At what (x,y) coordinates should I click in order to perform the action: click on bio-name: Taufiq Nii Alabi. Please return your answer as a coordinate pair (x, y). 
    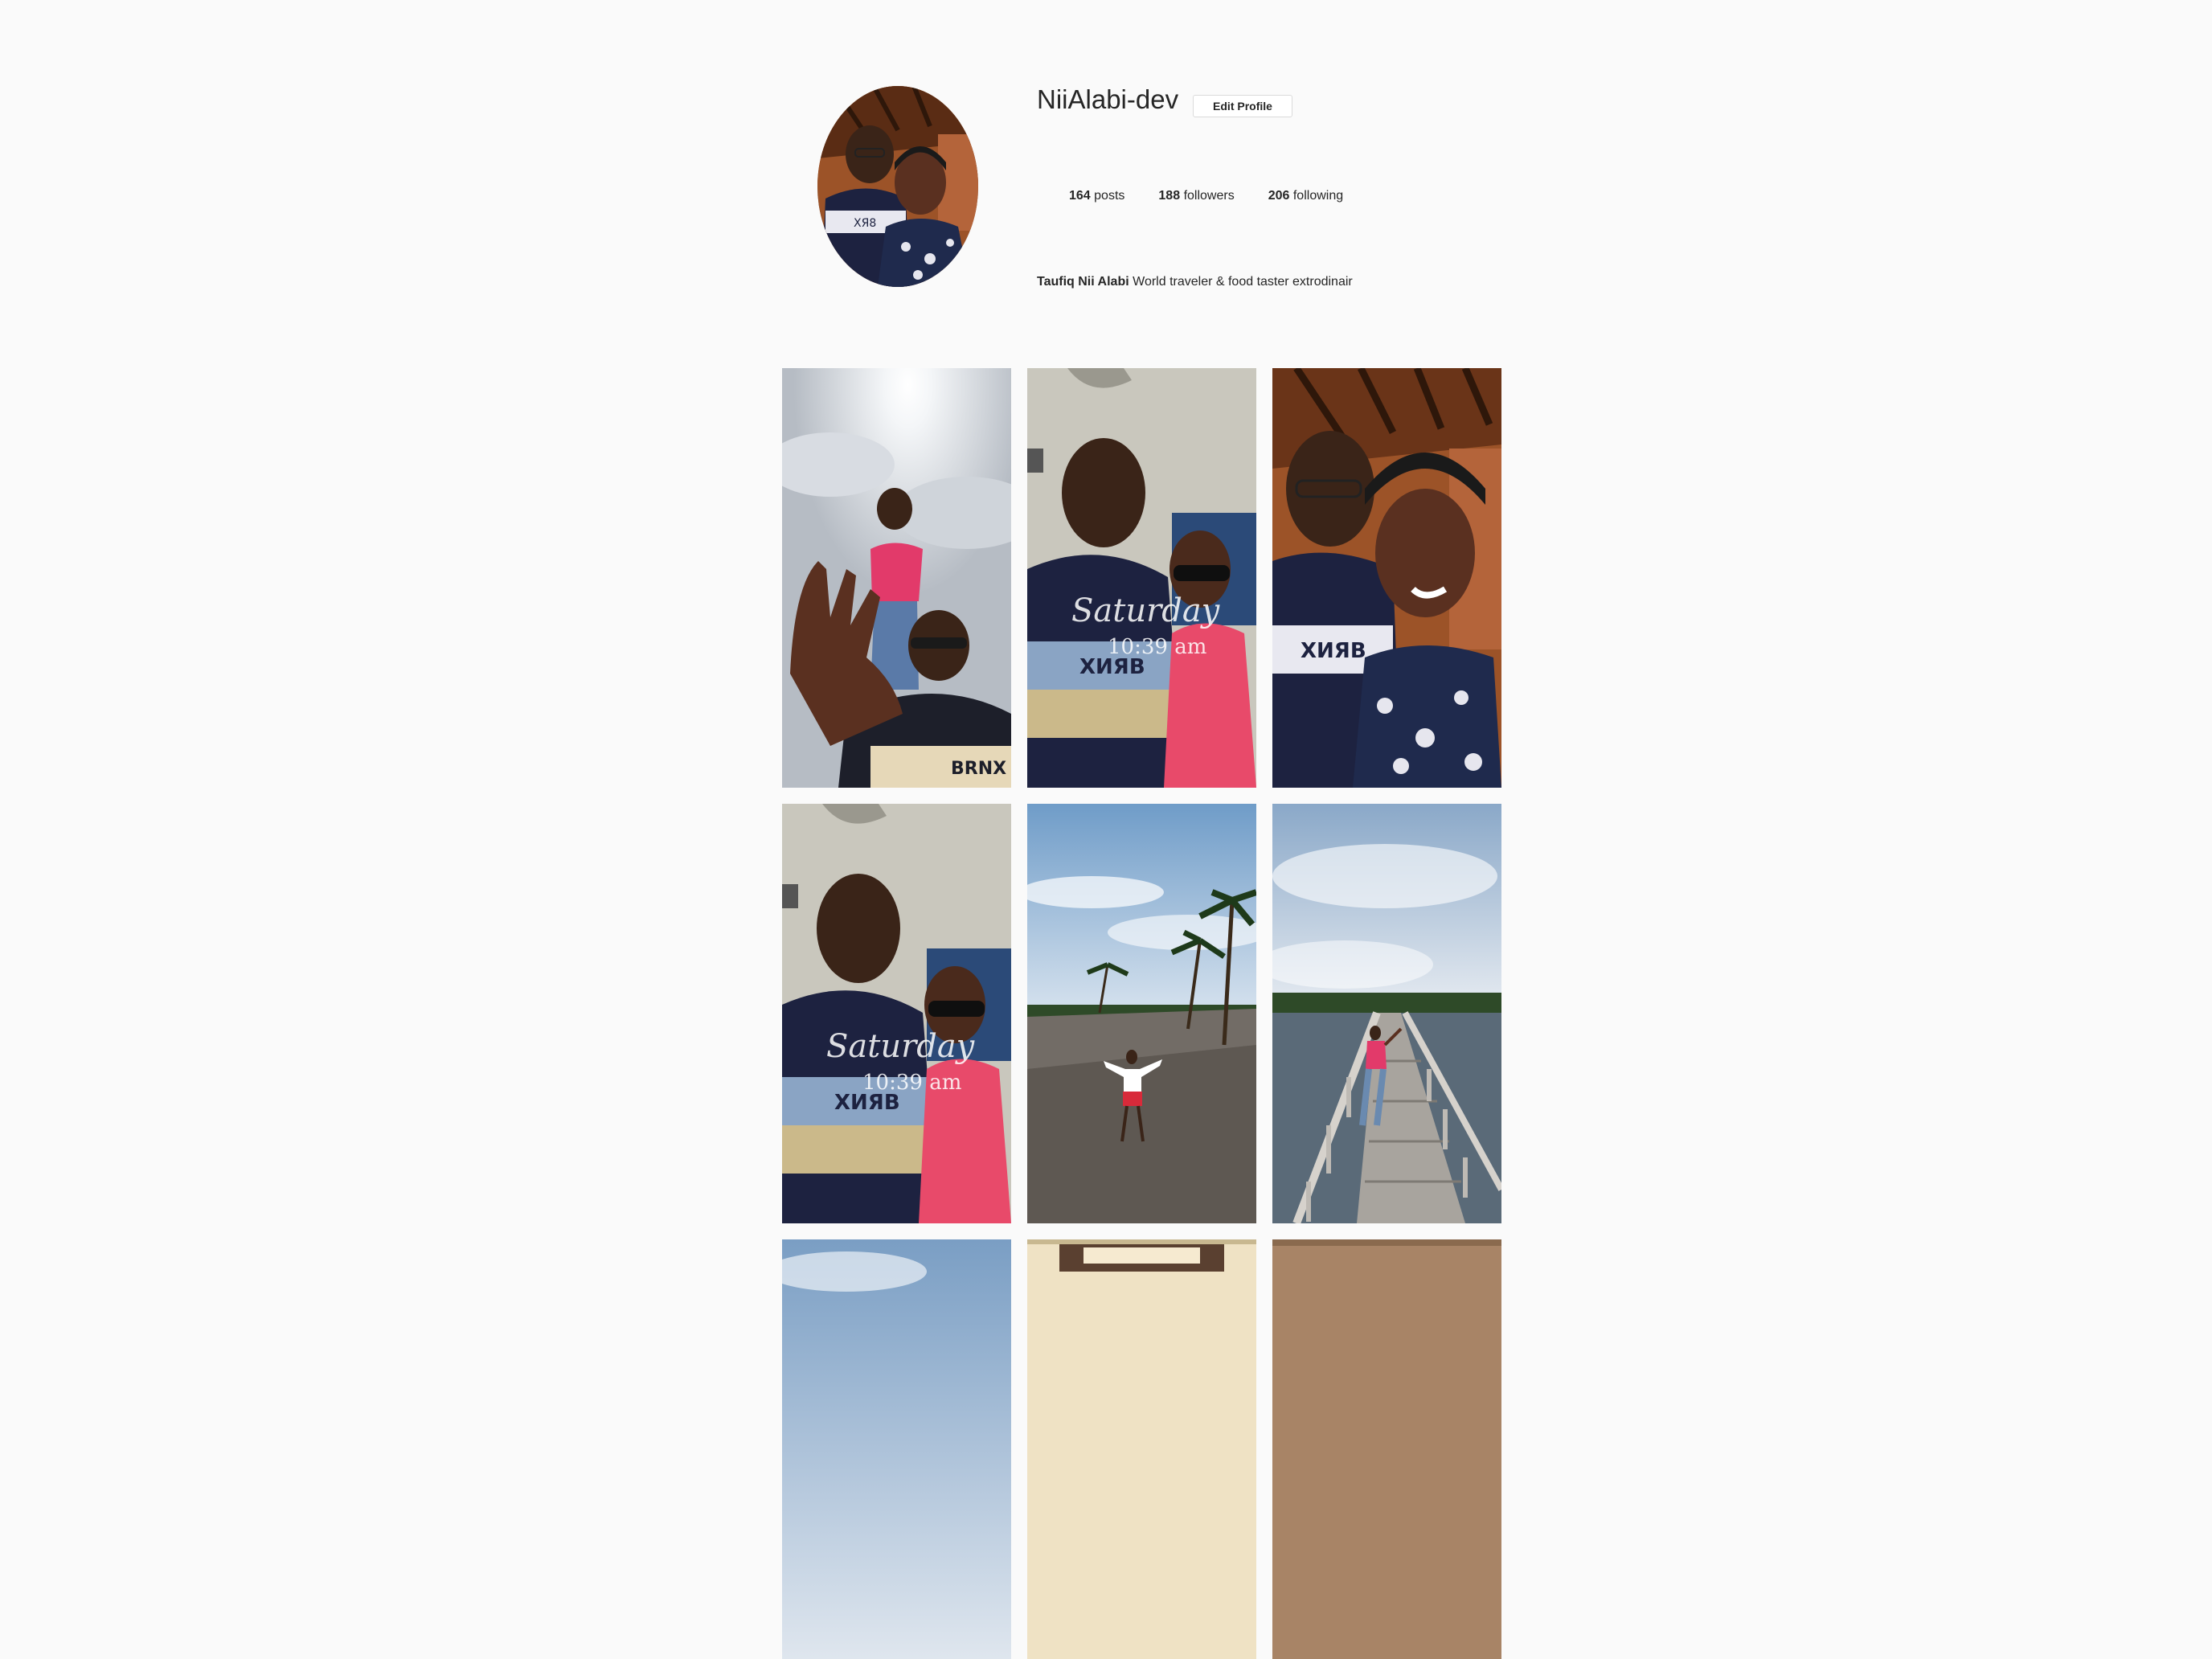
    Looking at the image, I should click on (1083, 282).